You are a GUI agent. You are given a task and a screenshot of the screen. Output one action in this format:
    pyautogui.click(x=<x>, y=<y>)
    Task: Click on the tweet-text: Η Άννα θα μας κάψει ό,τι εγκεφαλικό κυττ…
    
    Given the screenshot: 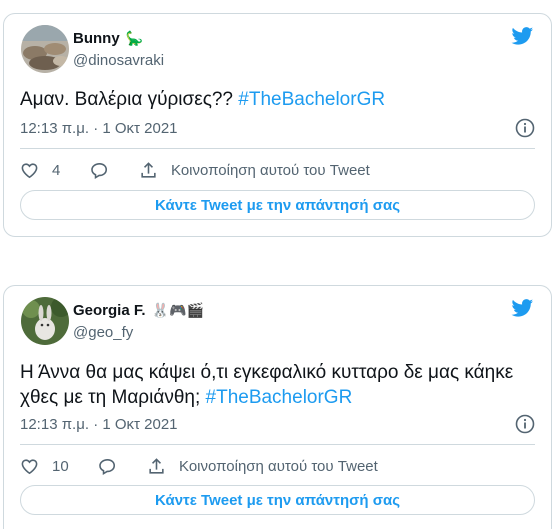 What is the action you would take?
    pyautogui.click(x=267, y=385)
    